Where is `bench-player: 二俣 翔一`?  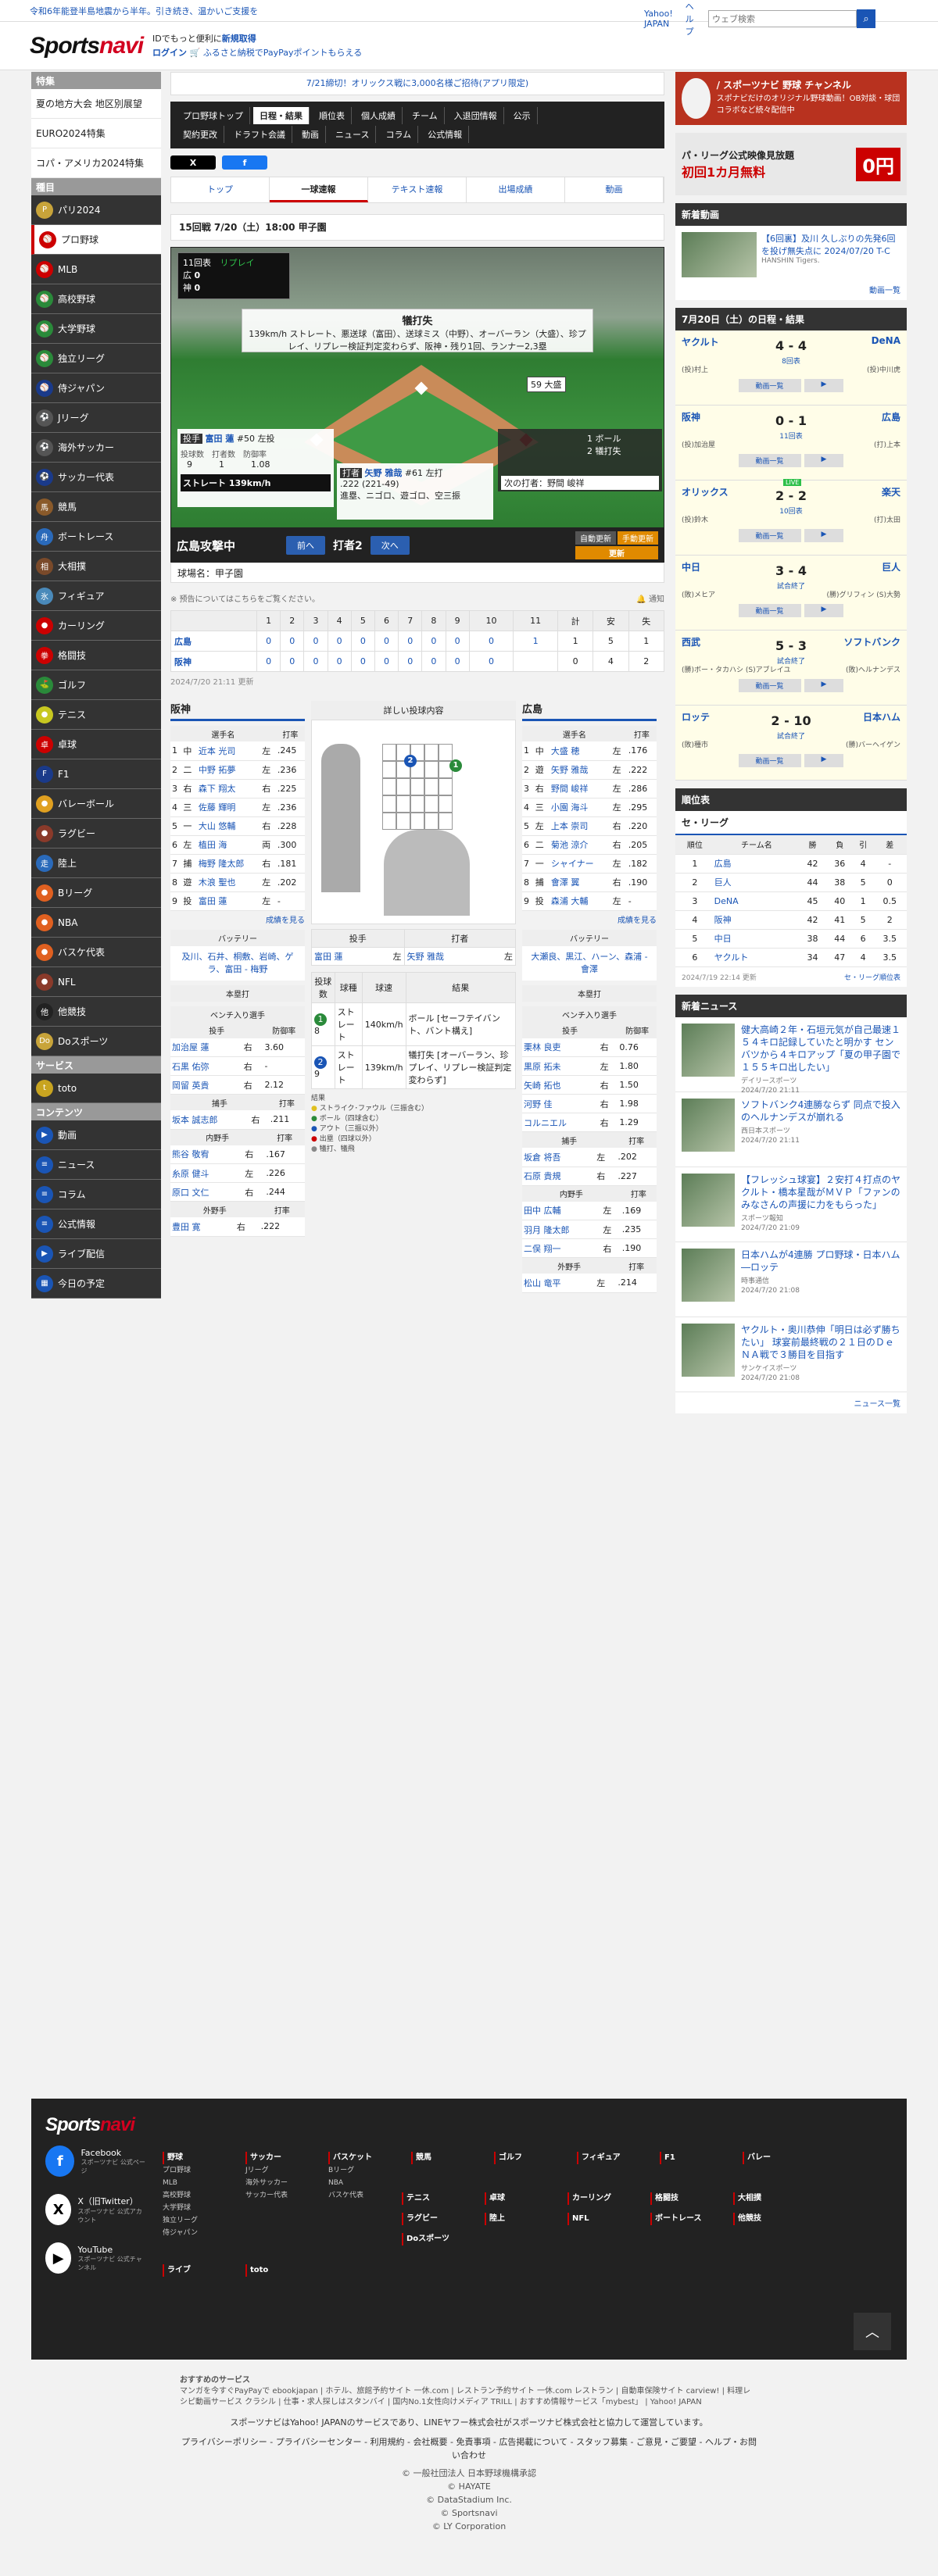
bench-player: 二俣 翔一 is located at coordinates (562, 1248).